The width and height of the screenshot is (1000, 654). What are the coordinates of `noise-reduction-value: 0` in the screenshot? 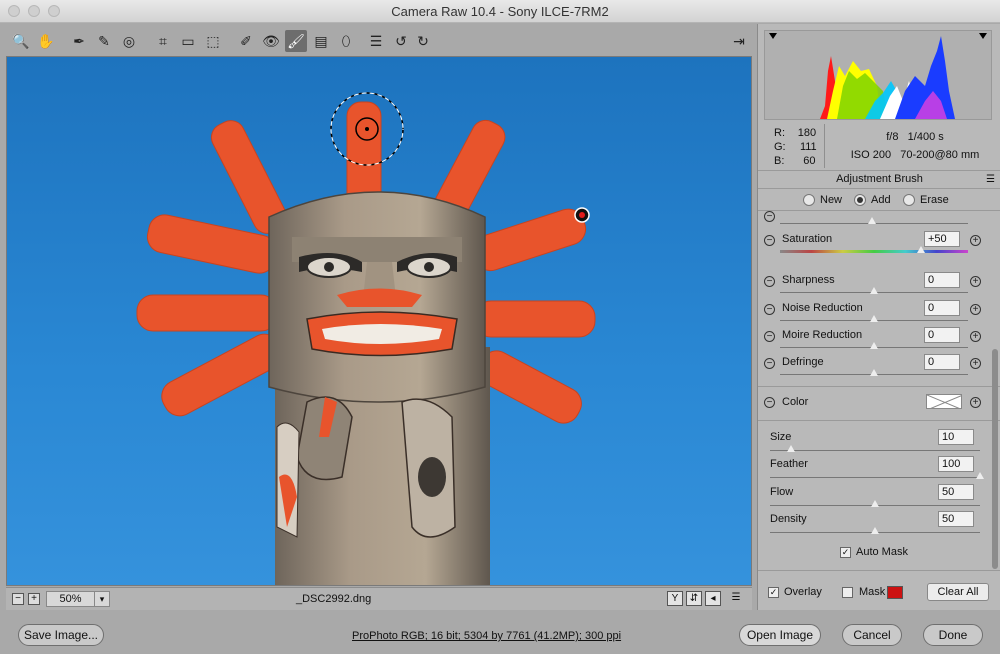 It's located at (942, 308).